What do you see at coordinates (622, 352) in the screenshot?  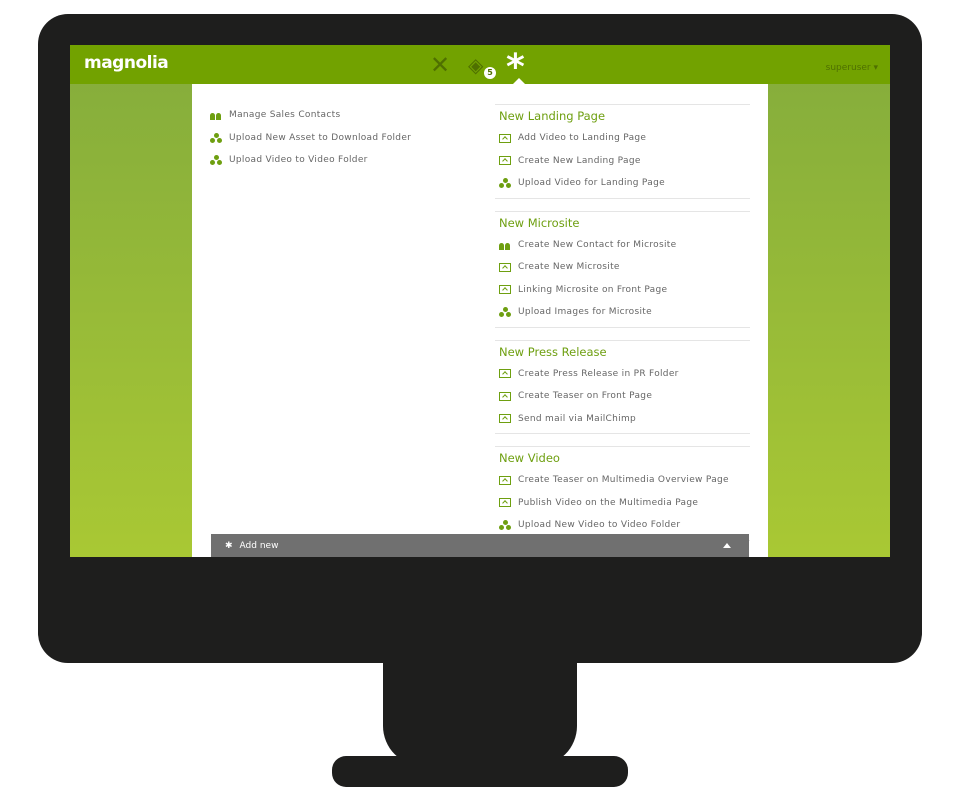 I see `group-title: New Press Release` at bounding box center [622, 352].